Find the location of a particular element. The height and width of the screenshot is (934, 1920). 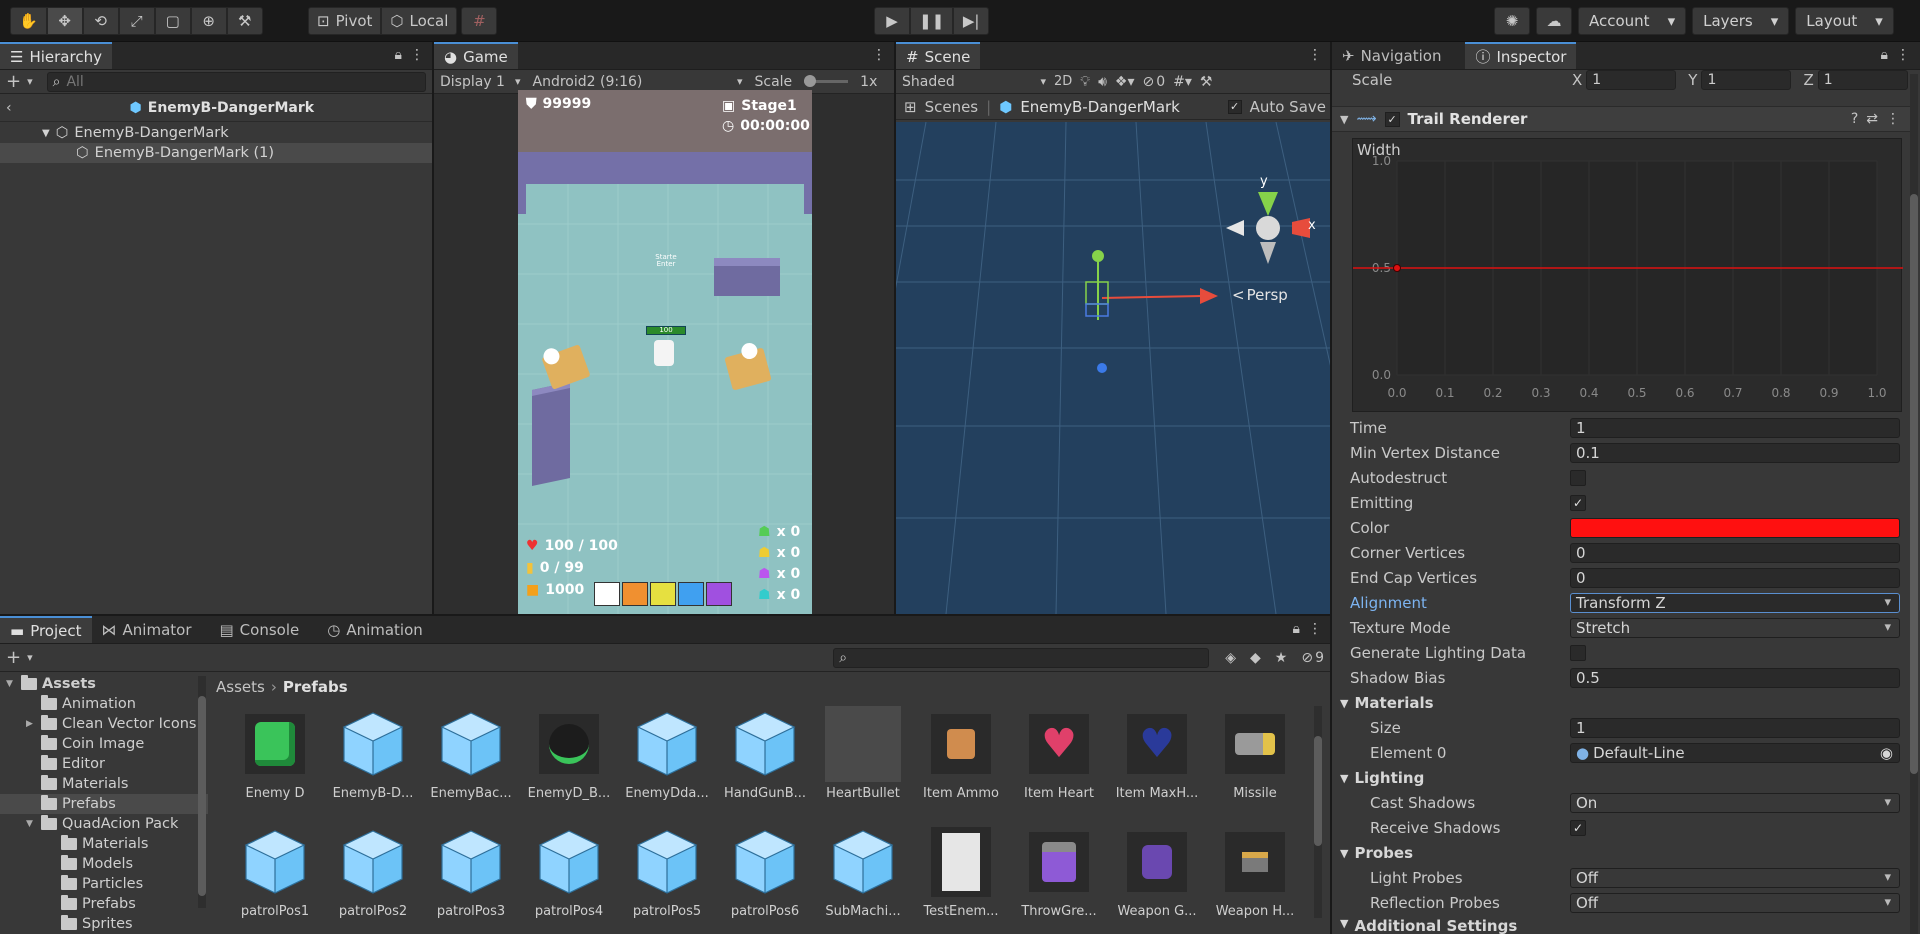

additional-settings-section: ▼ Additional Settings is located at coordinates (1620, 925).